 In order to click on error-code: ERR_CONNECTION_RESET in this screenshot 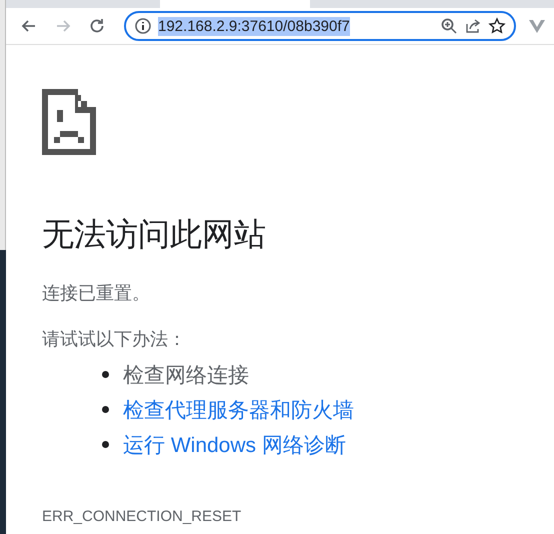, I will do `click(142, 516)`.